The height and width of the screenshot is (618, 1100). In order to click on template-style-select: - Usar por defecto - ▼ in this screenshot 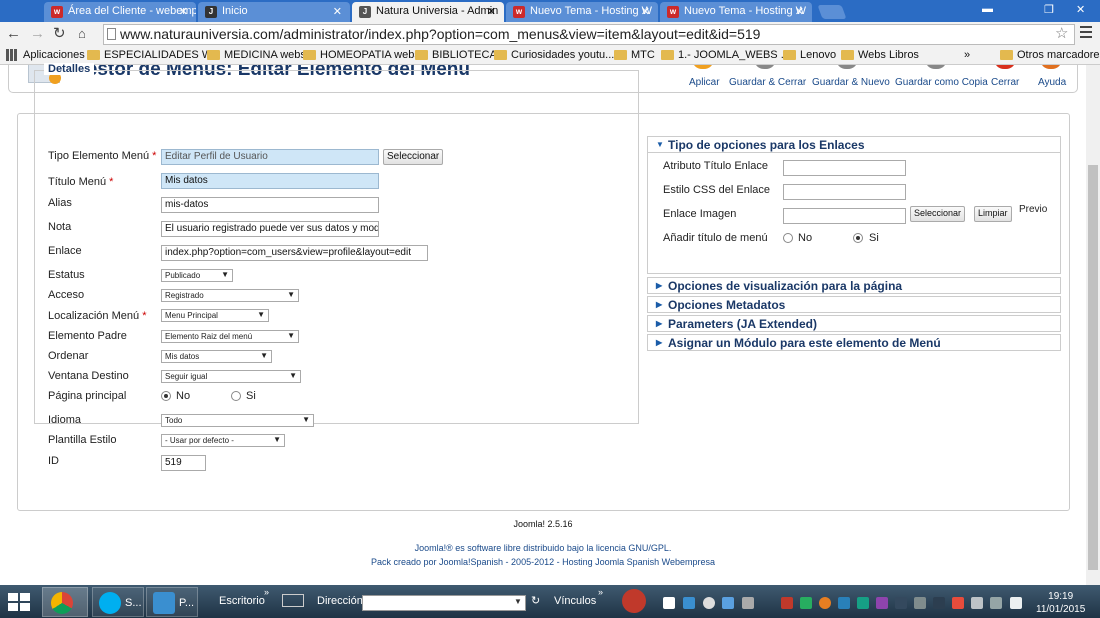, I will do `click(223, 440)`.